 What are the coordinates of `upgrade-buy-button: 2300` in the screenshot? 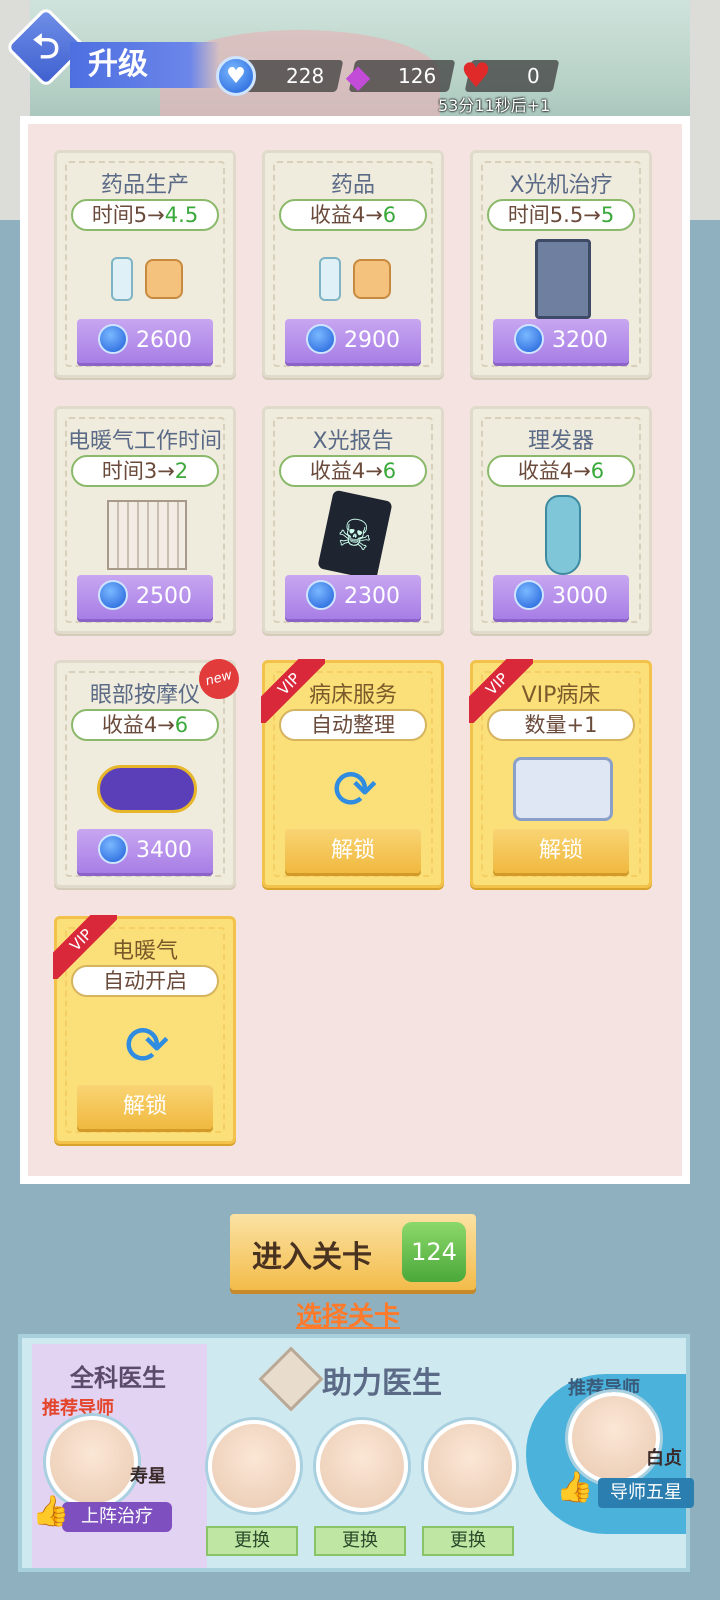 It's located at (353, 597).